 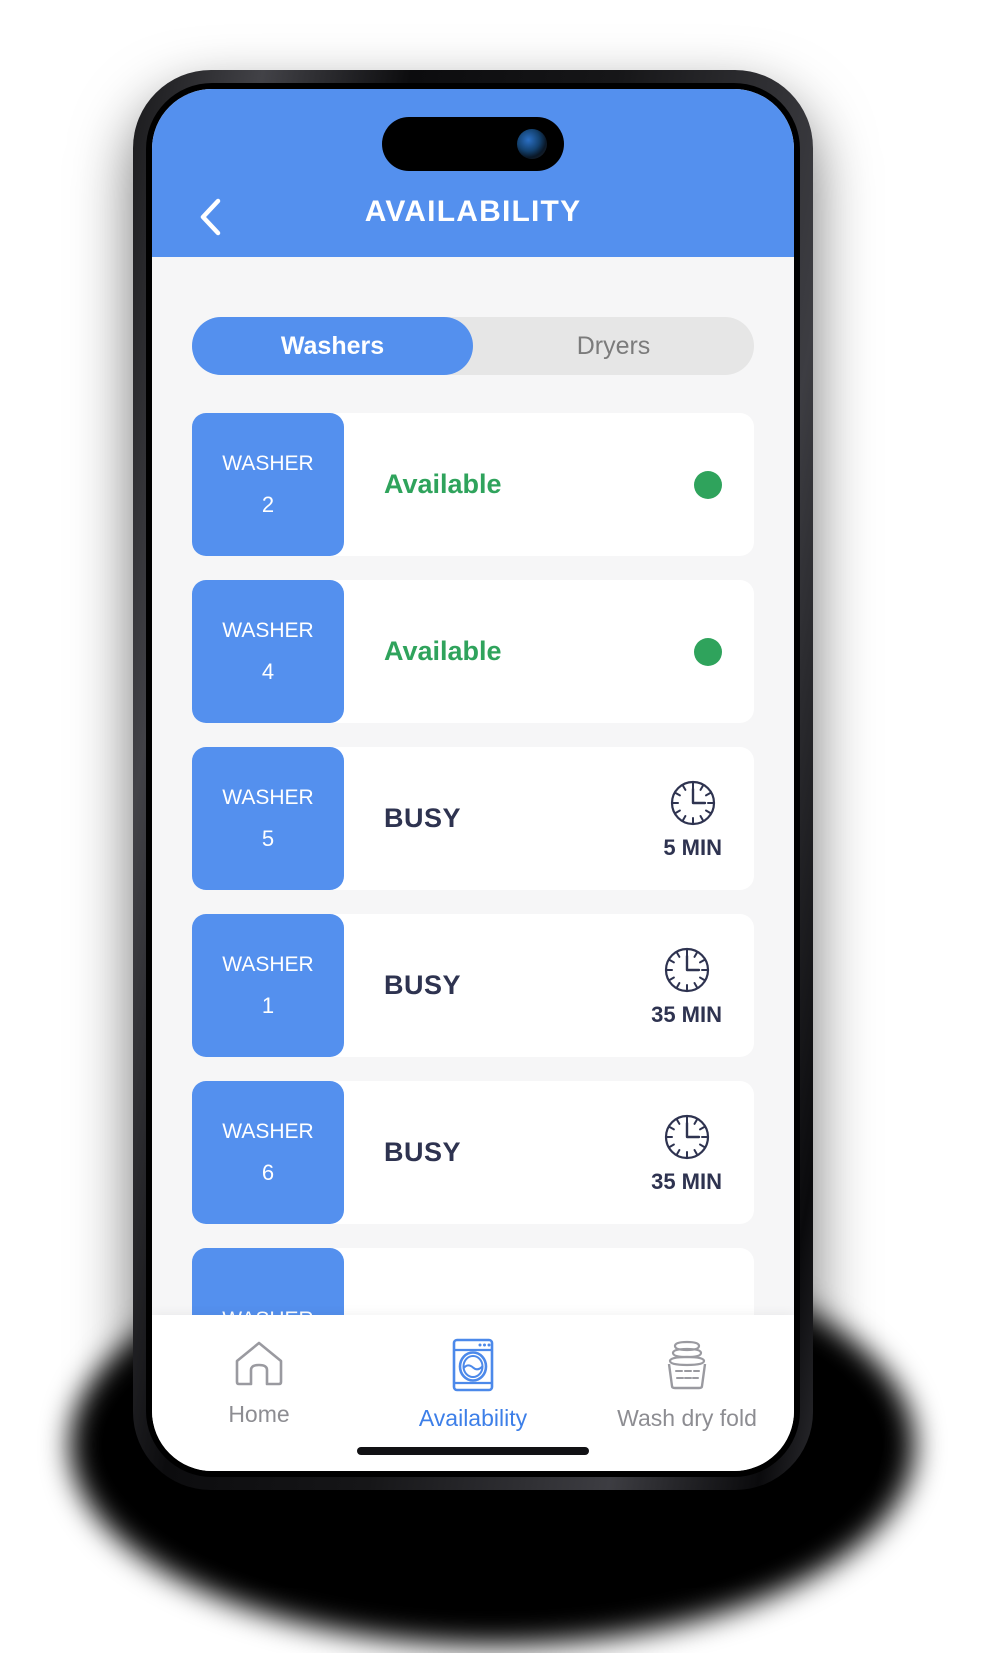 I want to click on washing-machine-icon, so click(x=473, y=1365).